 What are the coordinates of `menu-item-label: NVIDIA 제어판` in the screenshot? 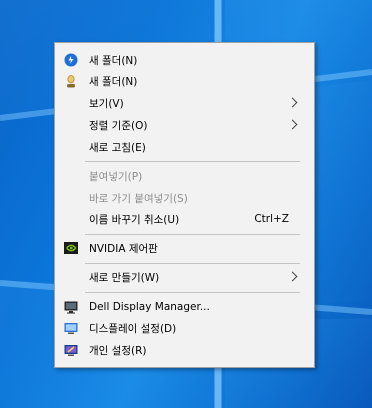 It's located at (123, 248).